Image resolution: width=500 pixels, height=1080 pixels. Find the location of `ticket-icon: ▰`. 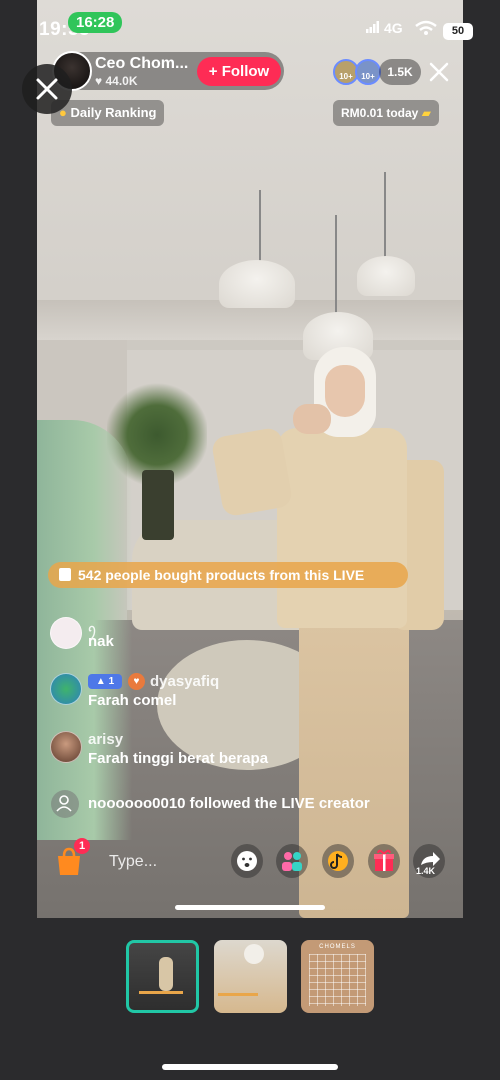

ticket-icon: ▰ is located at coordinates (426, 113).